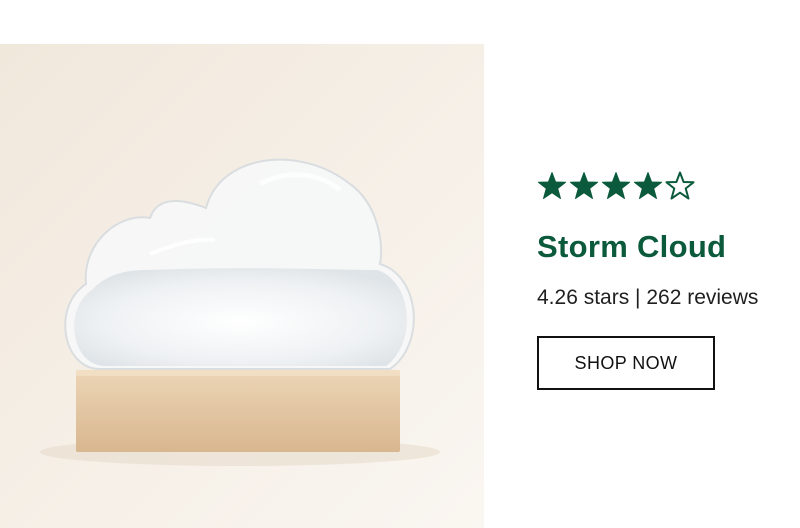 Image resolution: width=800 pixels, height=528 pixels. What do you see at coordinates (626, 363) in the screenshot?
I see `shop-now-button: SHOP NOW` at bounding box center [626, 363].